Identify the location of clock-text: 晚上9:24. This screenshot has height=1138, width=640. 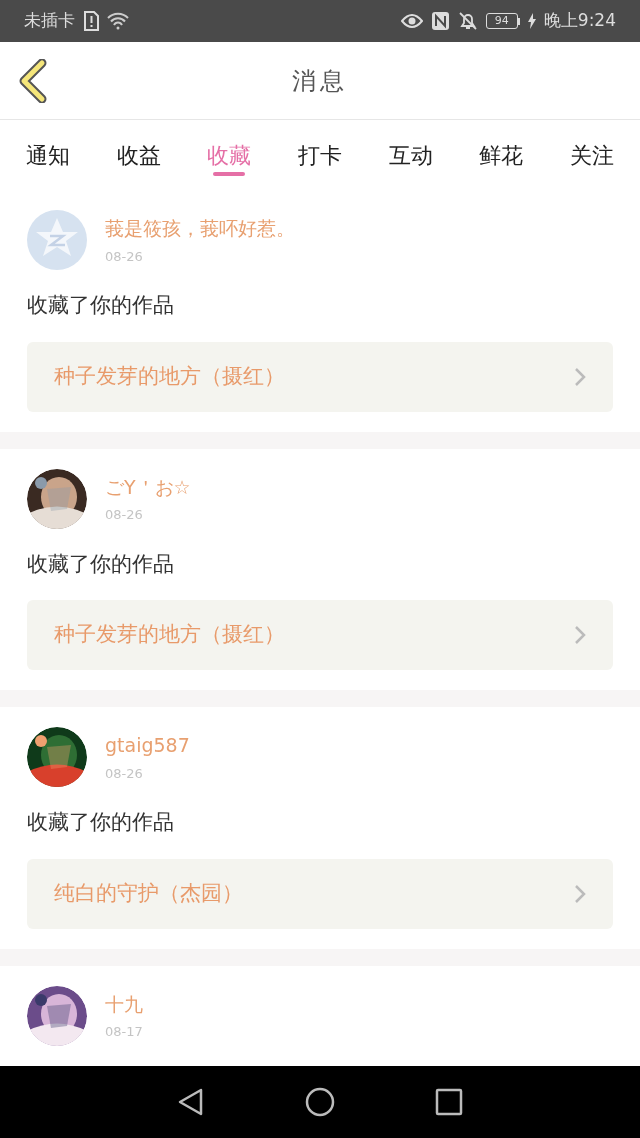
(579, 21).